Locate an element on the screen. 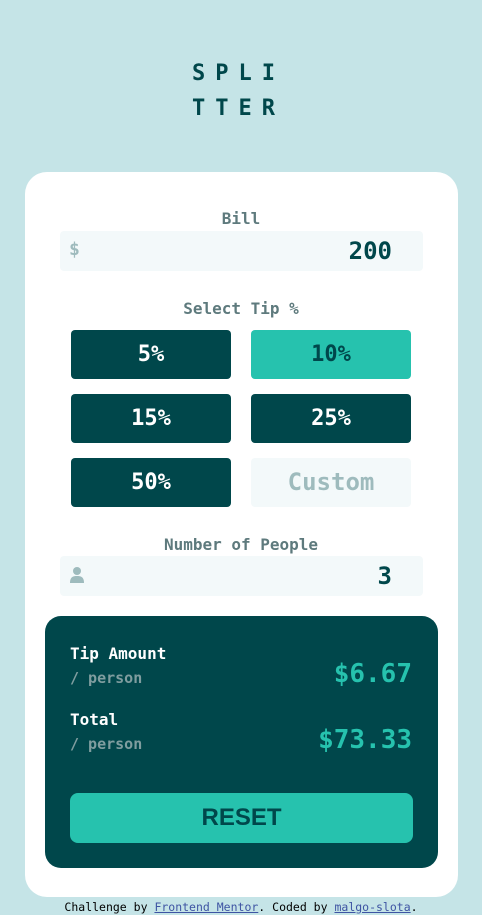 The image size is (482, 915). tip-25-button: 25% is located at coordinates (331, 418).